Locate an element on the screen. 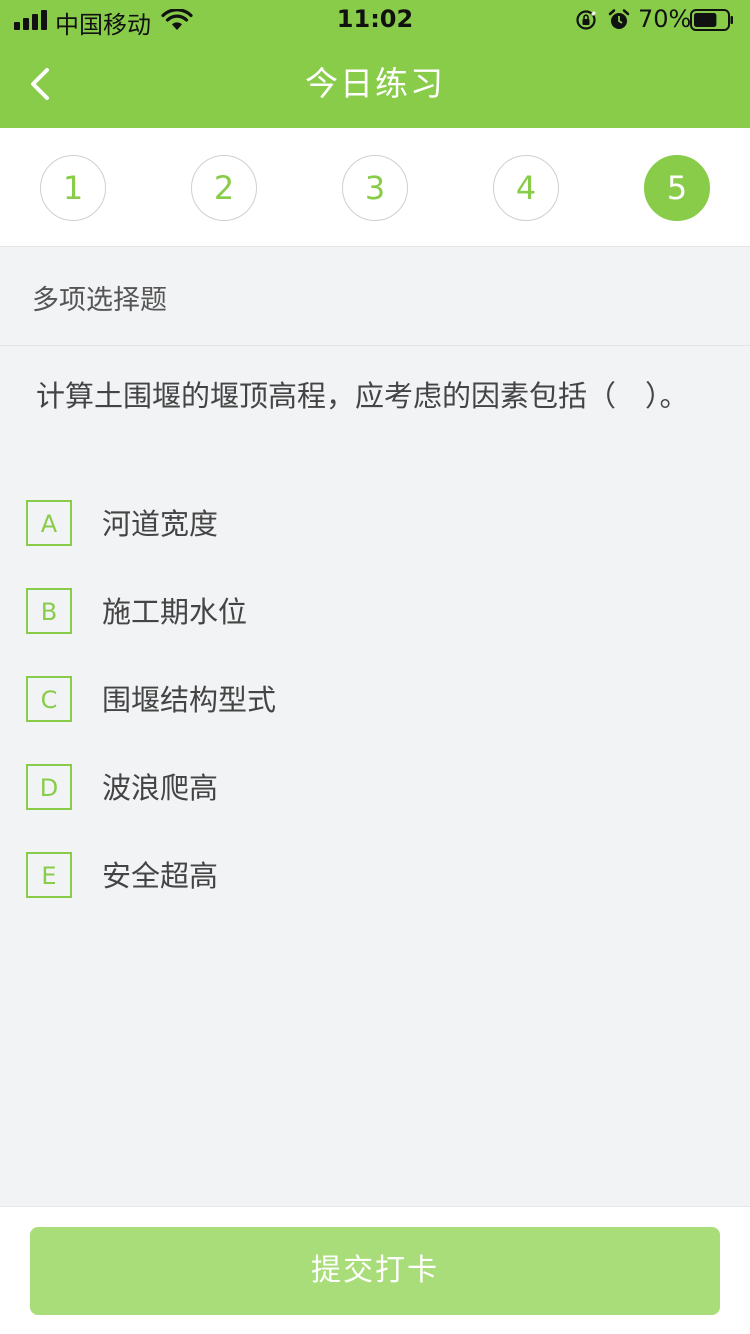 This screenshot has height=1334, width=750. option-e: E 安全超高 is located at coordinates (376, 877).